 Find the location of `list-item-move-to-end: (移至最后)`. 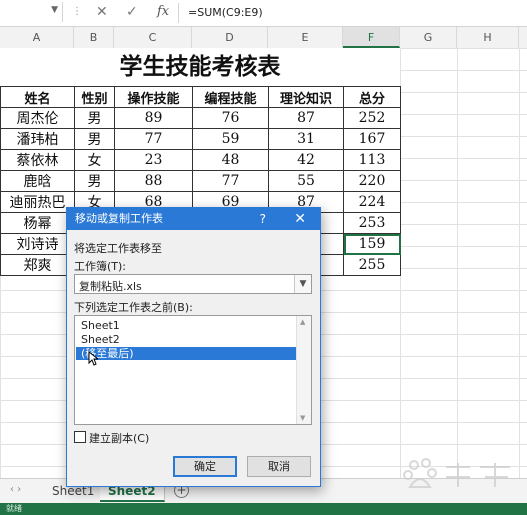

list-item-move-to-end: (移至最后) is located at coordinates (188, 353).